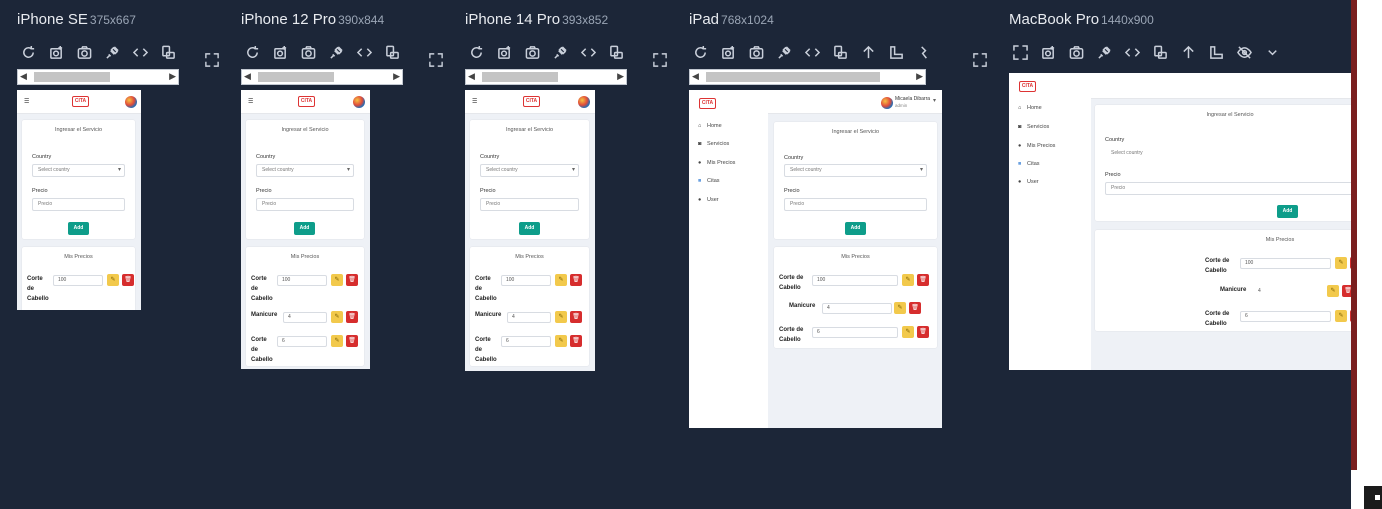 The width and height of the screenshot is (1382, 509). What do you see at coordinates (924, 52) in the screenshot?
I see `more-icon` at bounding box center [924, 52].